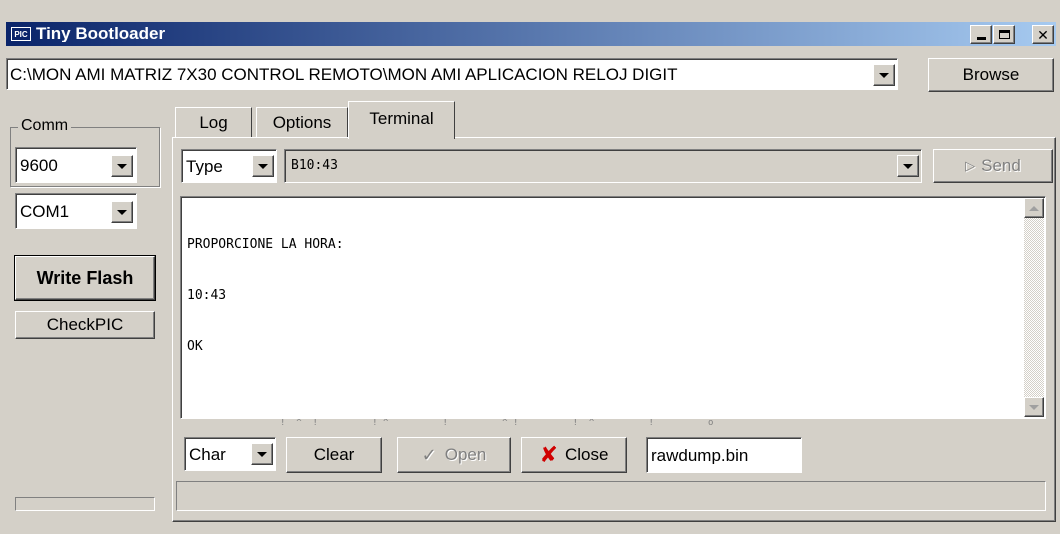  I want to click on baud-rate-value: 9600, so click(39, 165).